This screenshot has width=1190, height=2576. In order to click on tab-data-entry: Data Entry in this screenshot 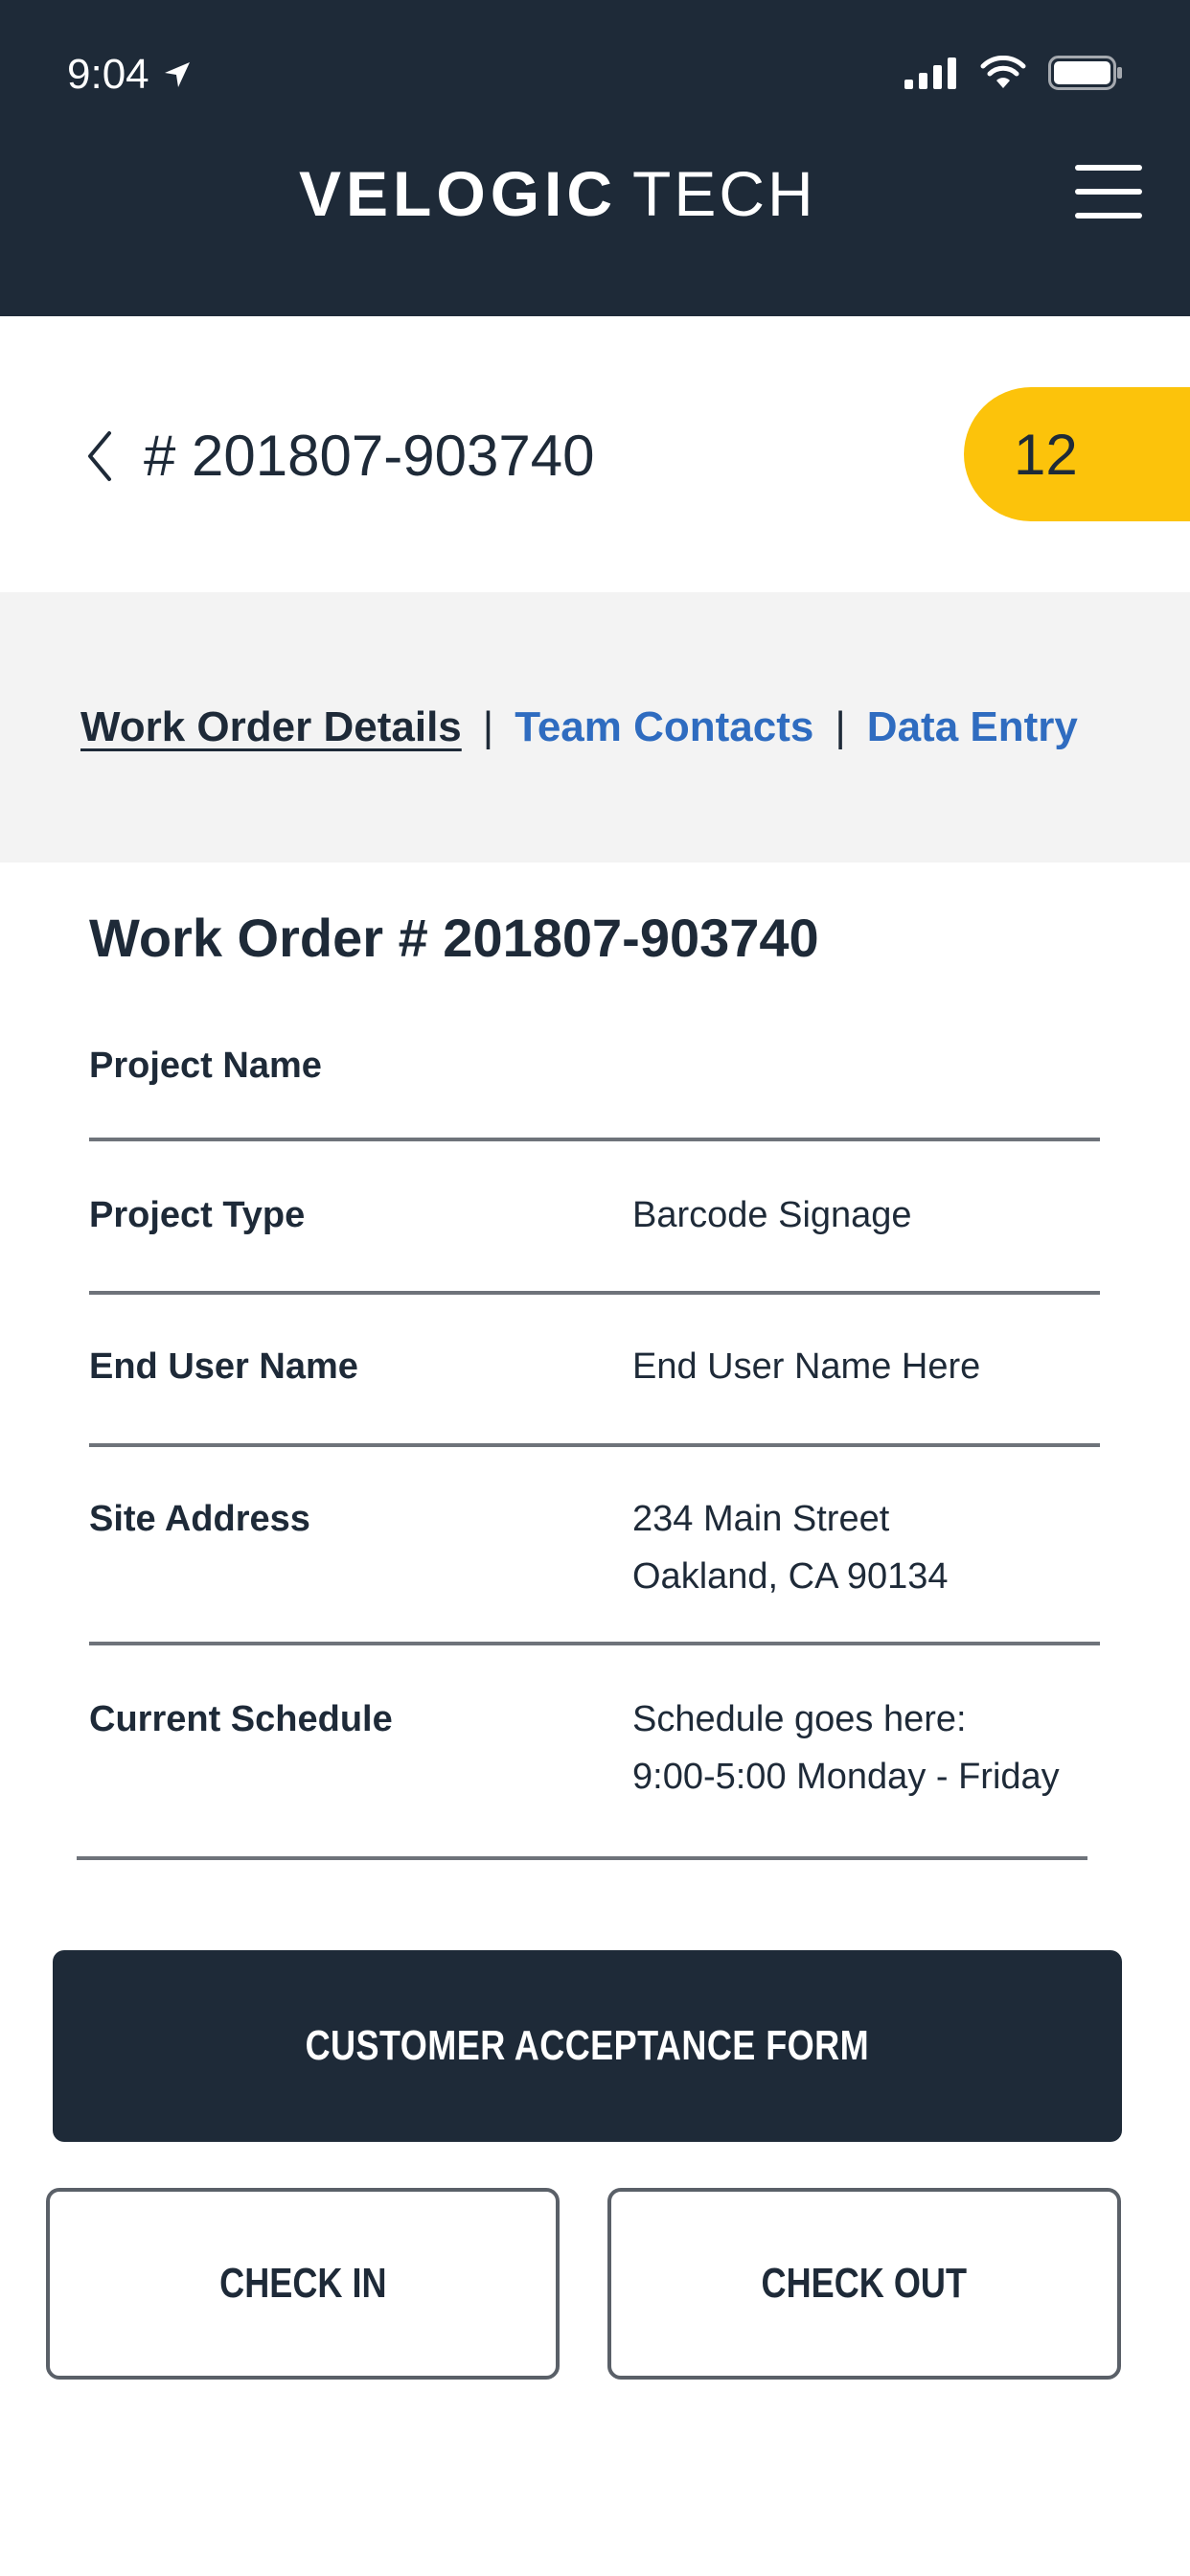, I will do `click(973, 727)`.